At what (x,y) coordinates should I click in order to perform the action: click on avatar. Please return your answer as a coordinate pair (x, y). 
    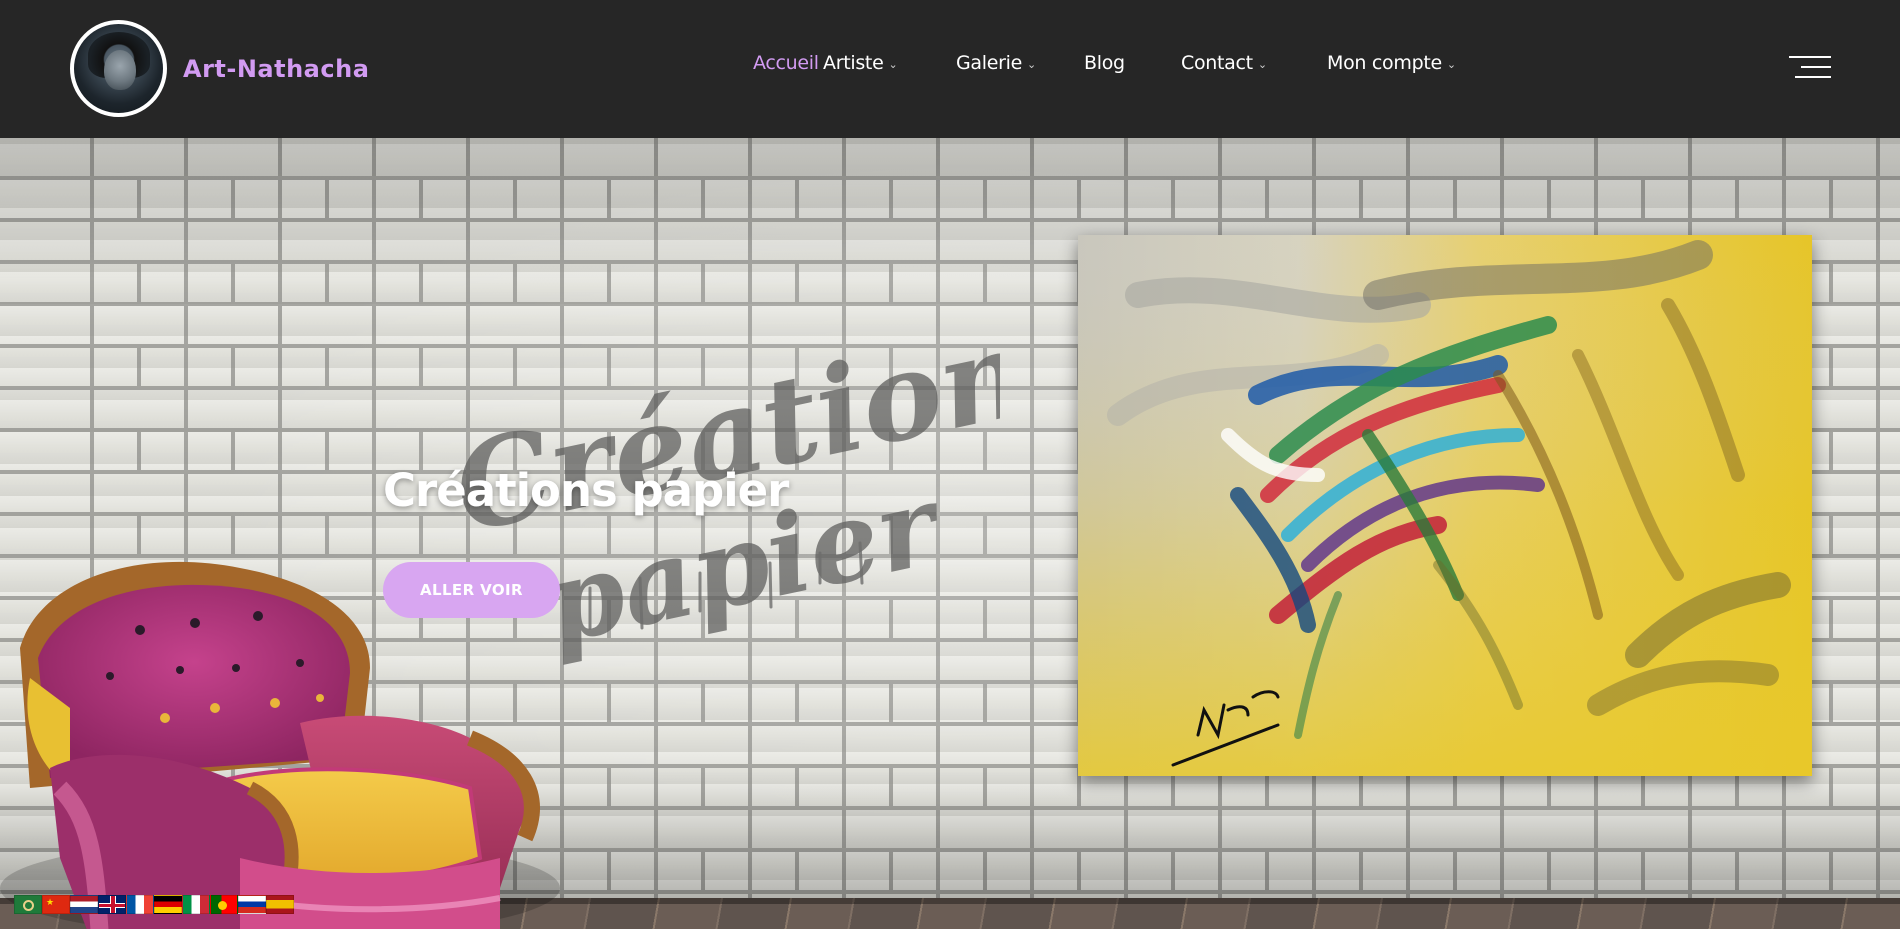
    Looking at the image, I should click on (118, 68).